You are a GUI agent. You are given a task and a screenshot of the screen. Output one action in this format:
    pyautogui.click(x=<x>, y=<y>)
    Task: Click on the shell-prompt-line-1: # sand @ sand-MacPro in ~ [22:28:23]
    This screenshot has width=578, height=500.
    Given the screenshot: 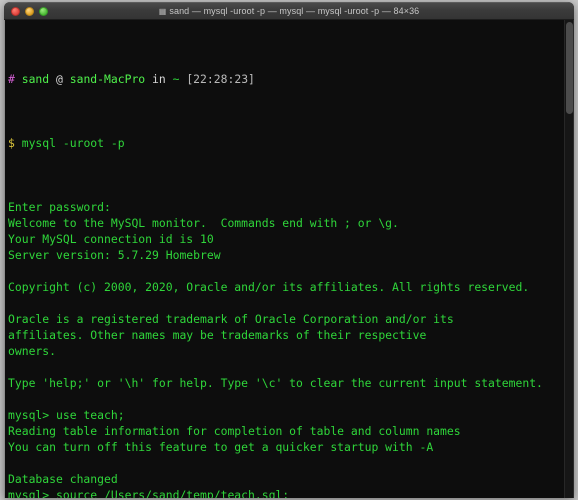 What is the action you would take?
    pyautogui.click(x=290, y=79)
    